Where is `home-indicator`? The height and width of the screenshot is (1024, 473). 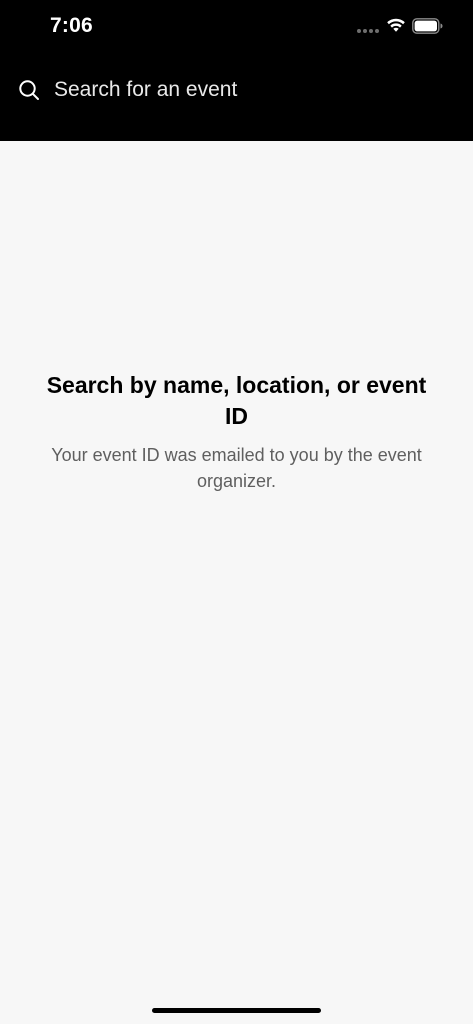 home-indicator is located at coordinates (236, 1010).